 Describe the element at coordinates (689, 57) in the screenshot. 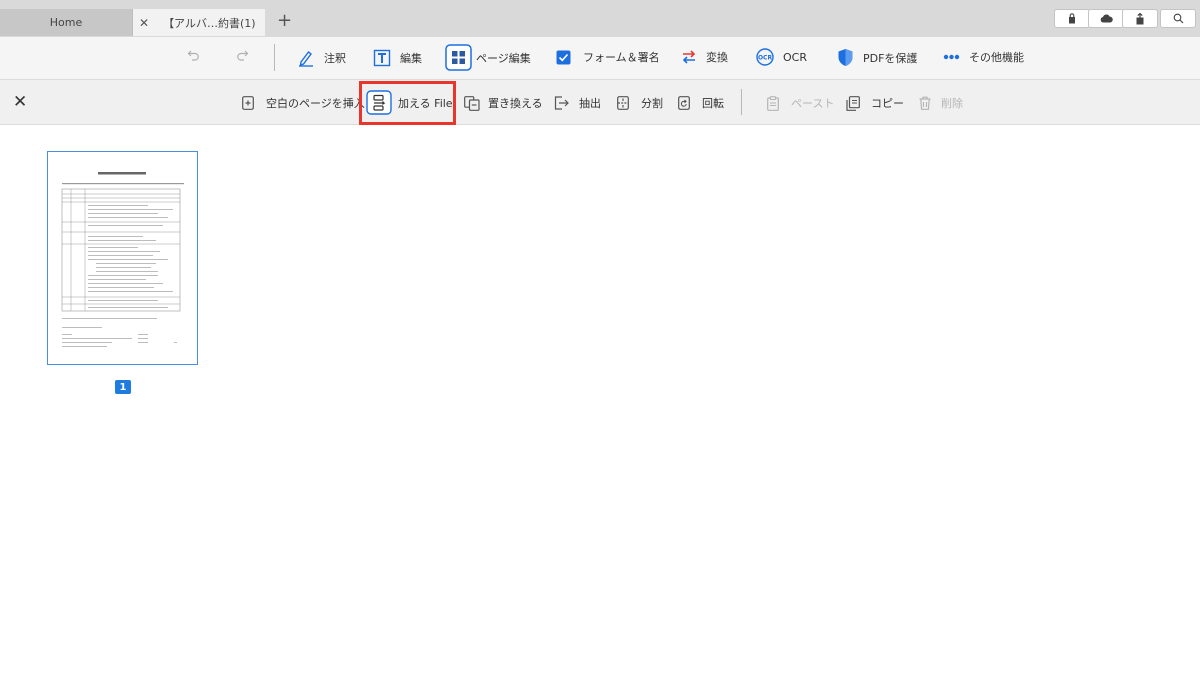

I see `convert-icon` at that location.